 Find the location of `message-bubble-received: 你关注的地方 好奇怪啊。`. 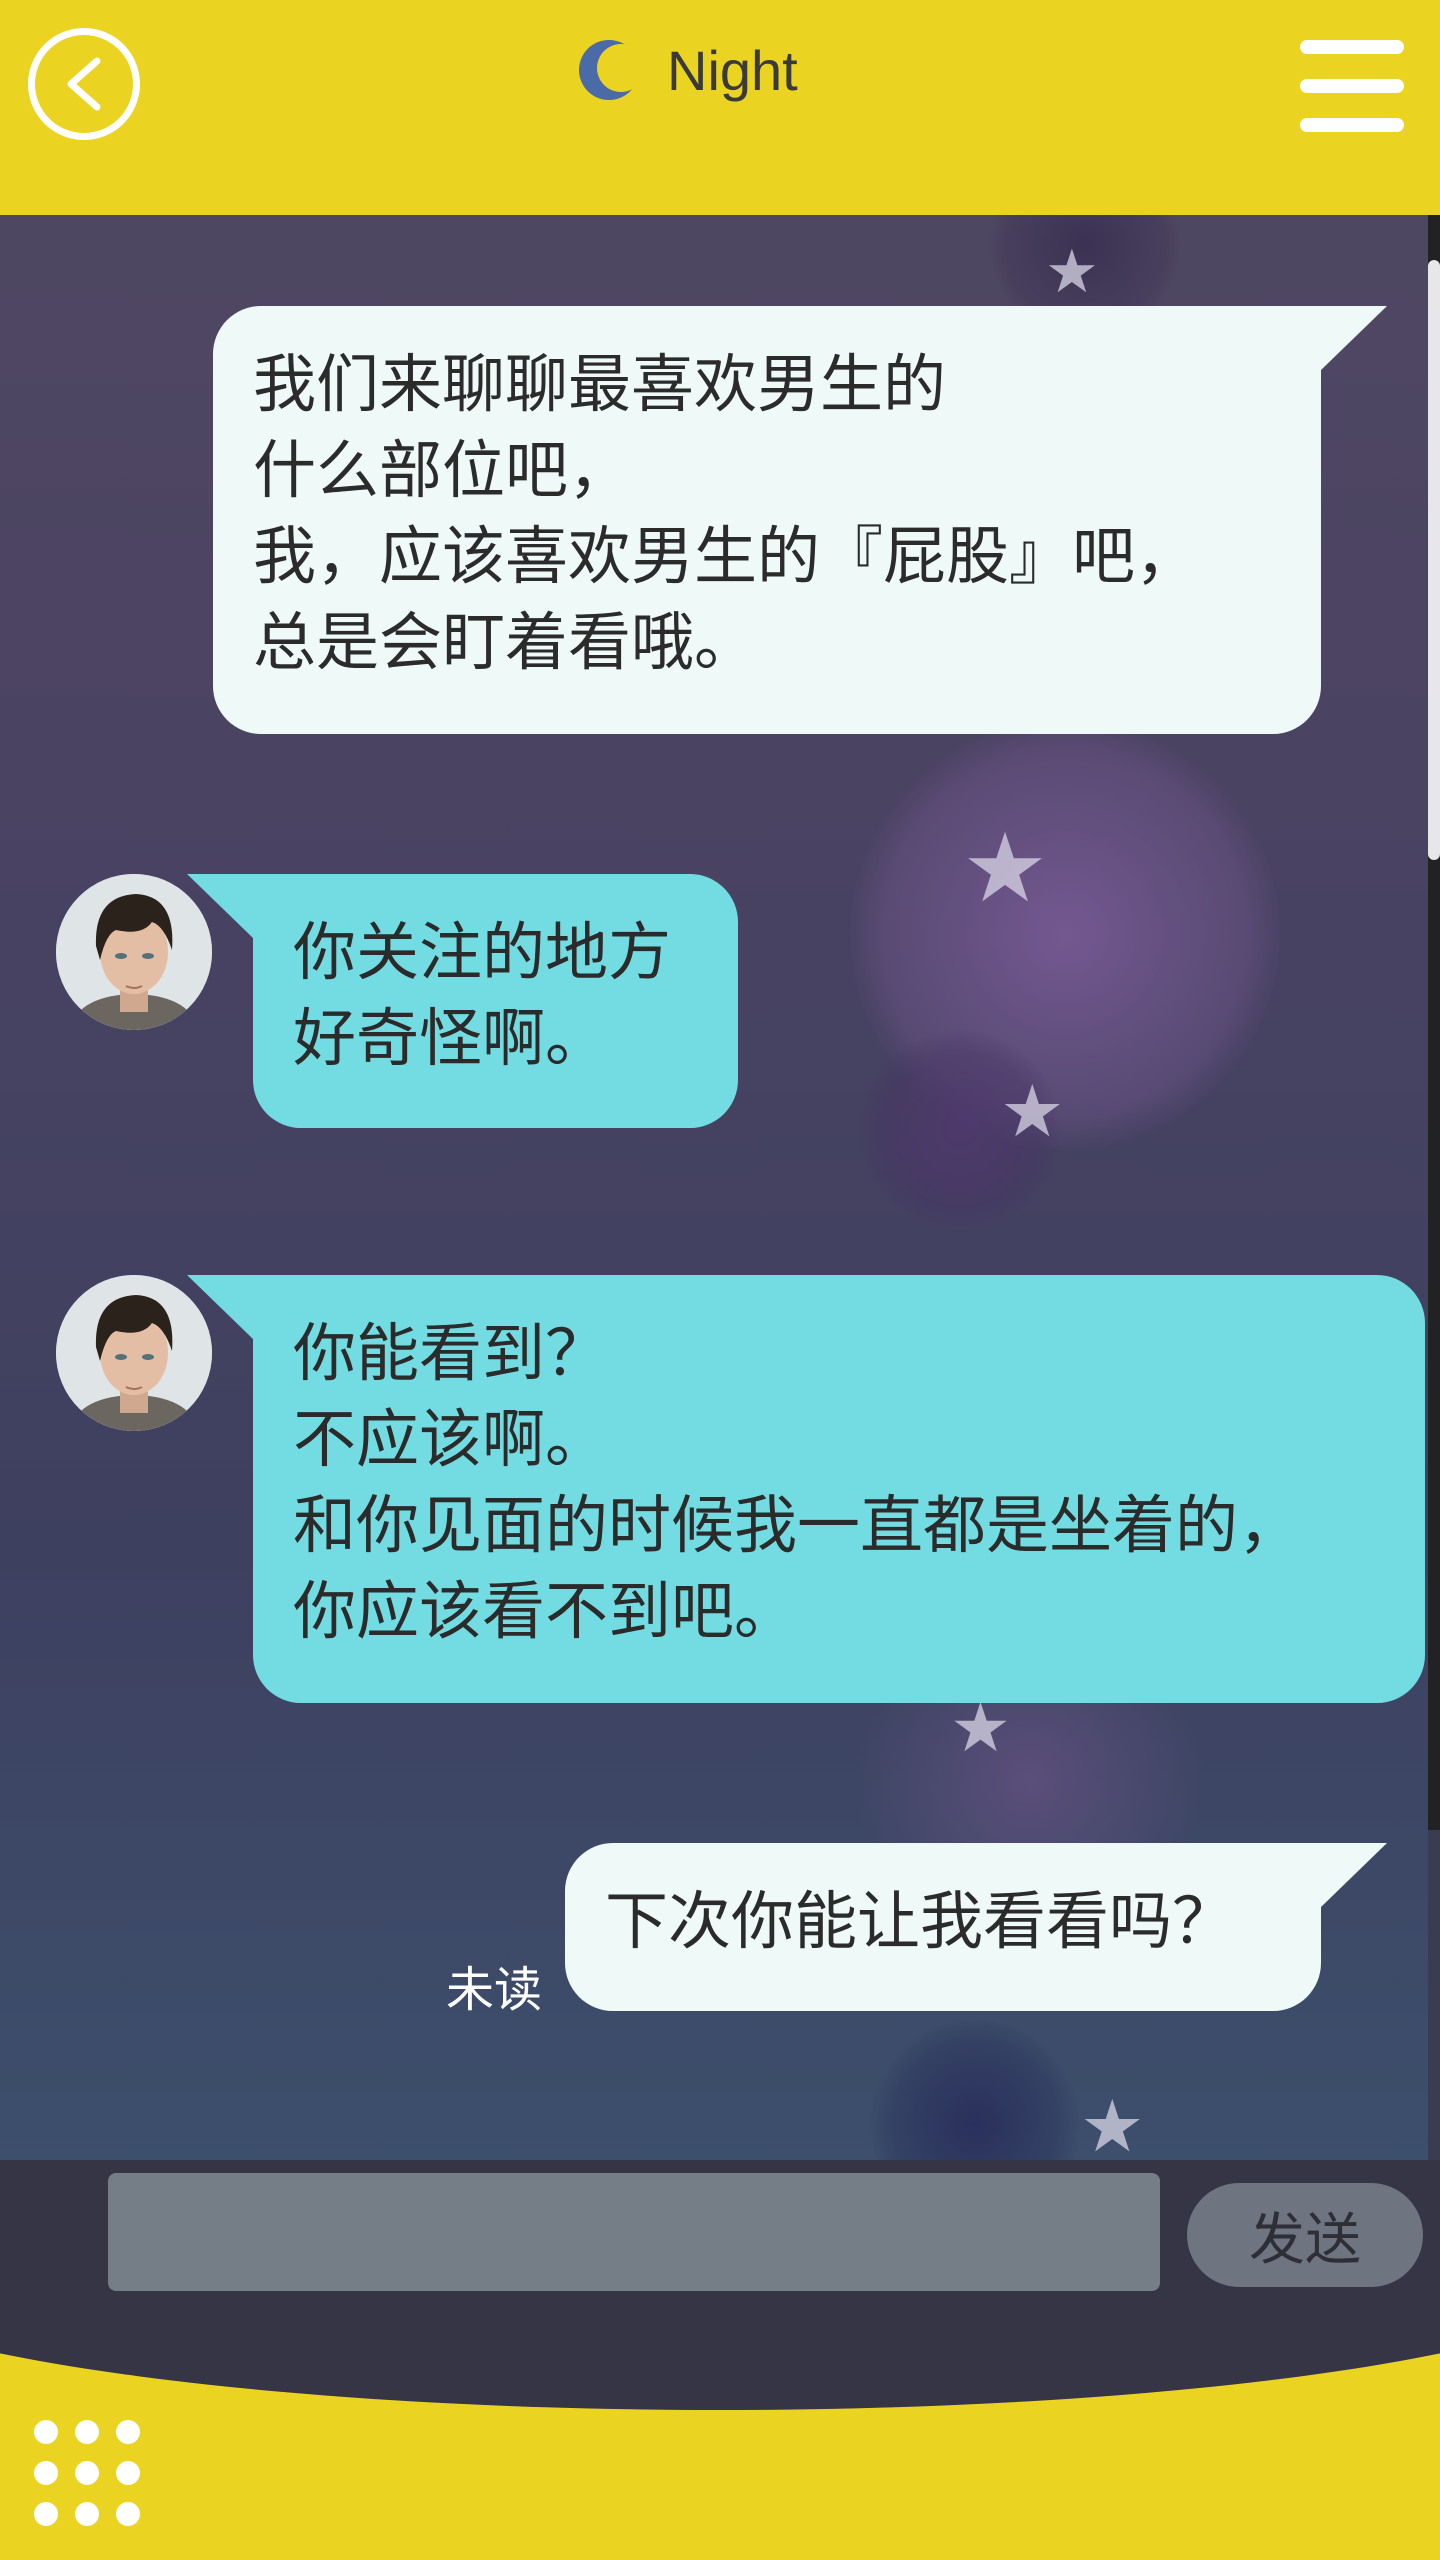

message-bubble-received: 你关注的地方 好奇怪啊。 is located at coordinates (495, 1001).